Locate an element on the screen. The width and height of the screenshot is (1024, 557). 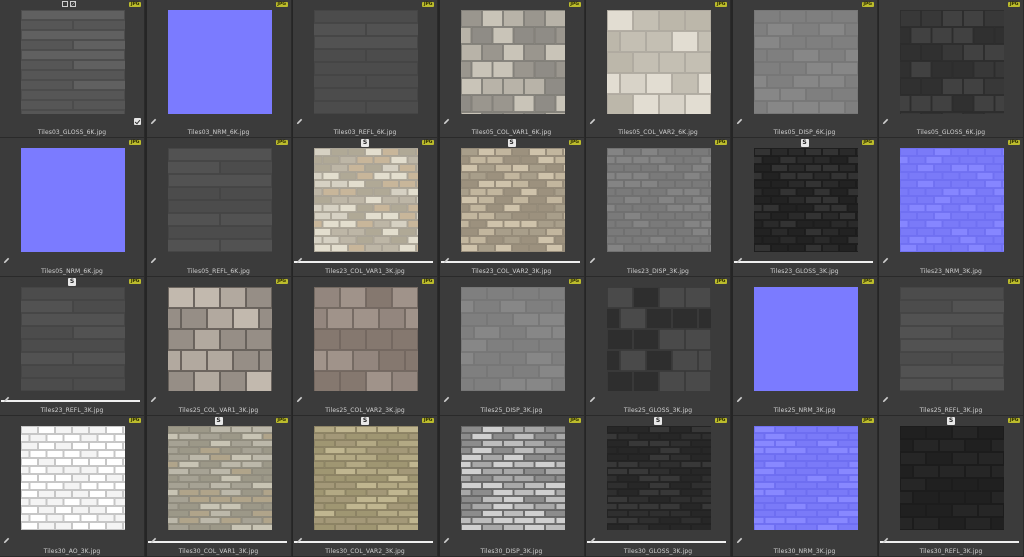
texture-cell: JPG S Tiles23_REFL_3K.jpg is located at coordinates (72, 346).